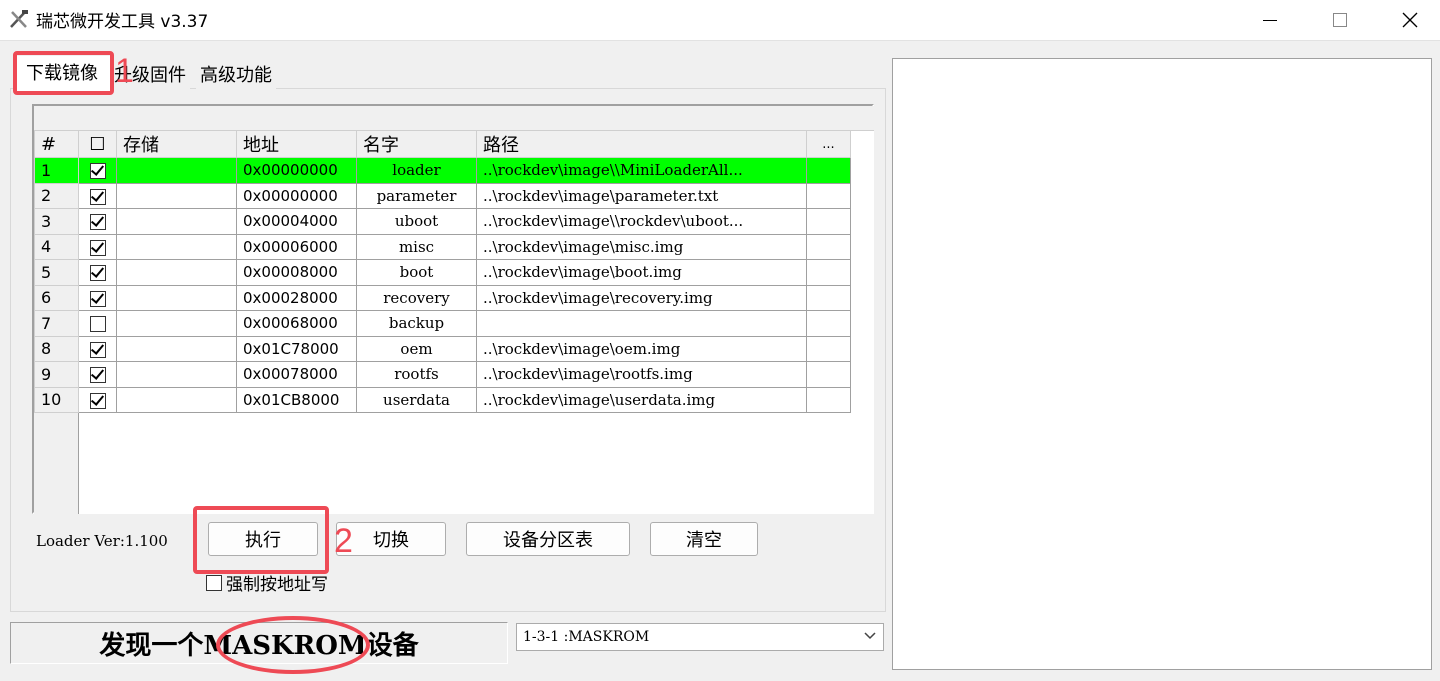  Describe the element at coordinates (56, 323) in the screenshot. I see `row-index: 7` at that location.